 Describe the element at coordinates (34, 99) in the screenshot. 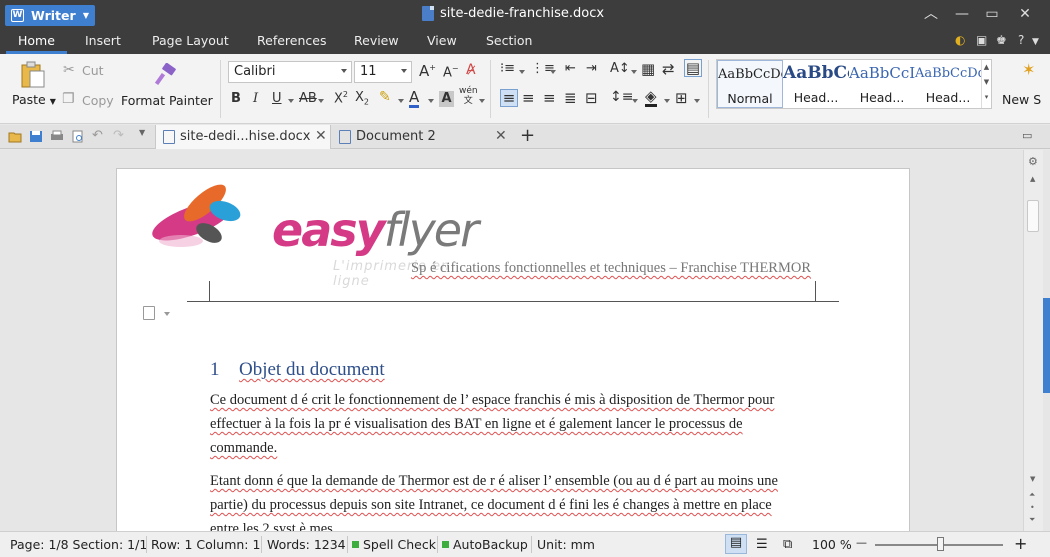

I see `paste-button: Paste ▼` at that location.